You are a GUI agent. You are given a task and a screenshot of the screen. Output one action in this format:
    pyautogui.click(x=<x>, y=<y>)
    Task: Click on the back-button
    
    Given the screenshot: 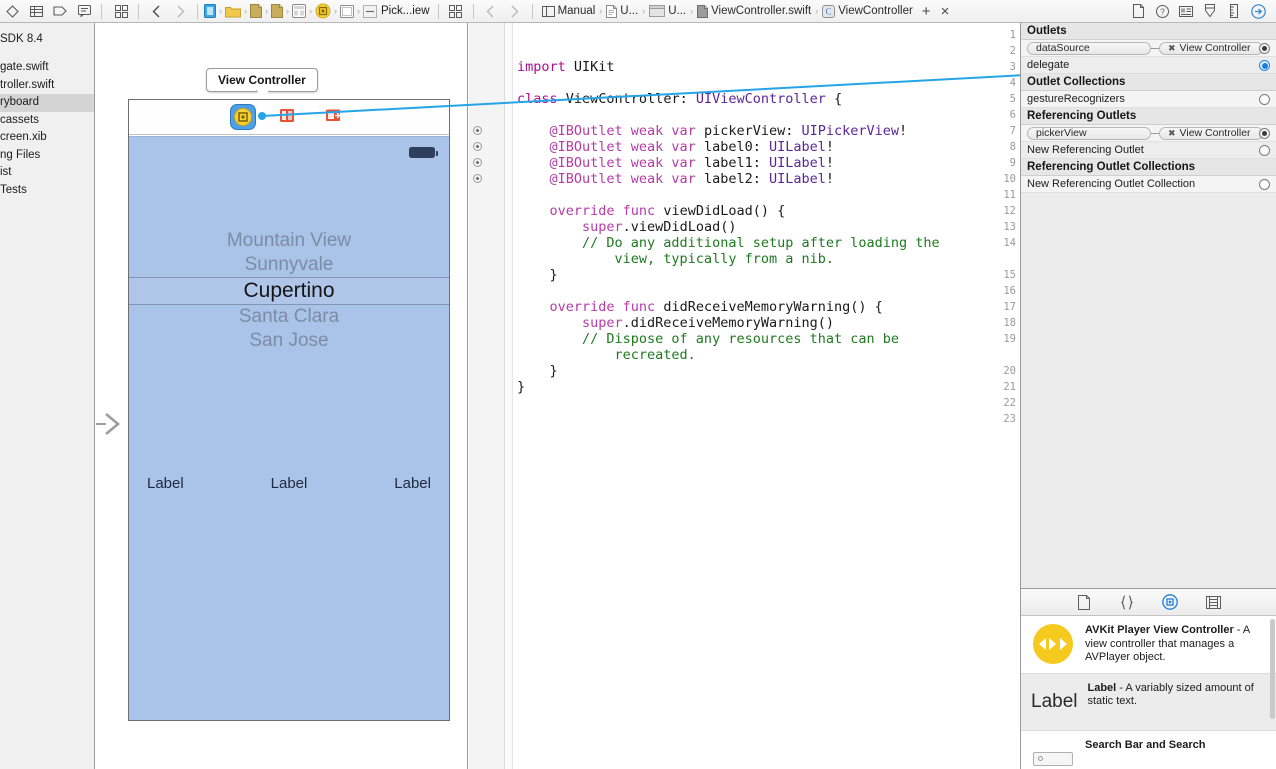 What is the action you would take?
    pyautogui.click(x=156, y=11)
    